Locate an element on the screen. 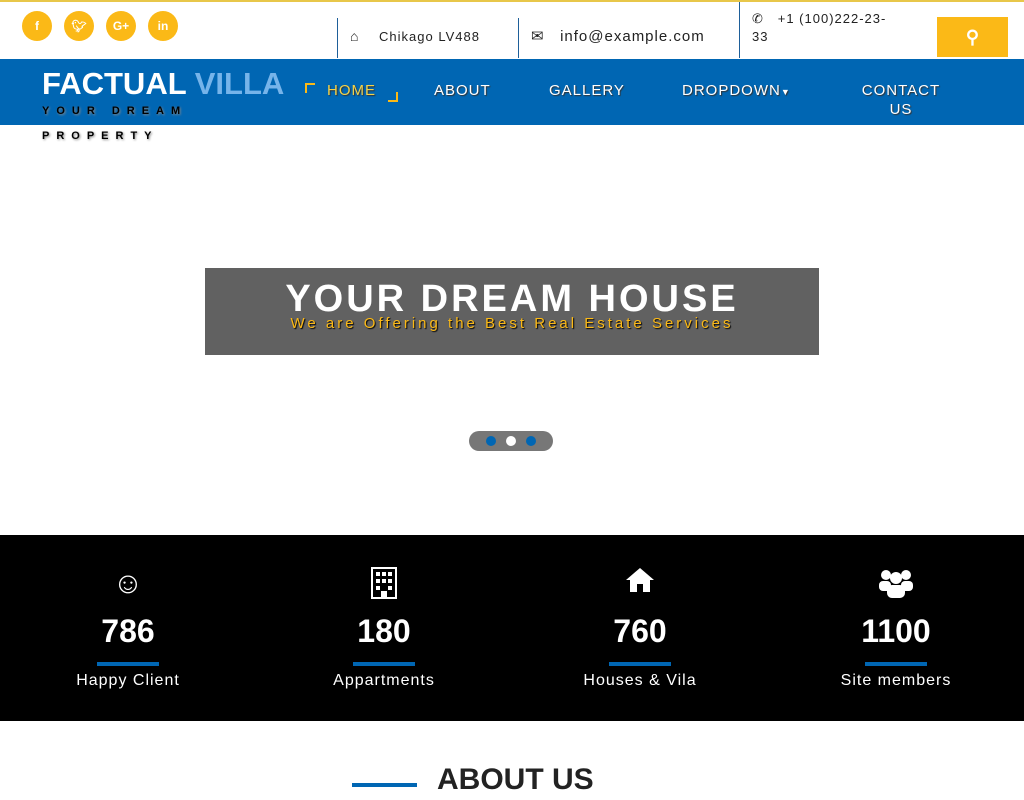 The height and width of the screenshot is (800, 1024). twitter-icon: 🐦︎ is located at coordinates (79, 26).